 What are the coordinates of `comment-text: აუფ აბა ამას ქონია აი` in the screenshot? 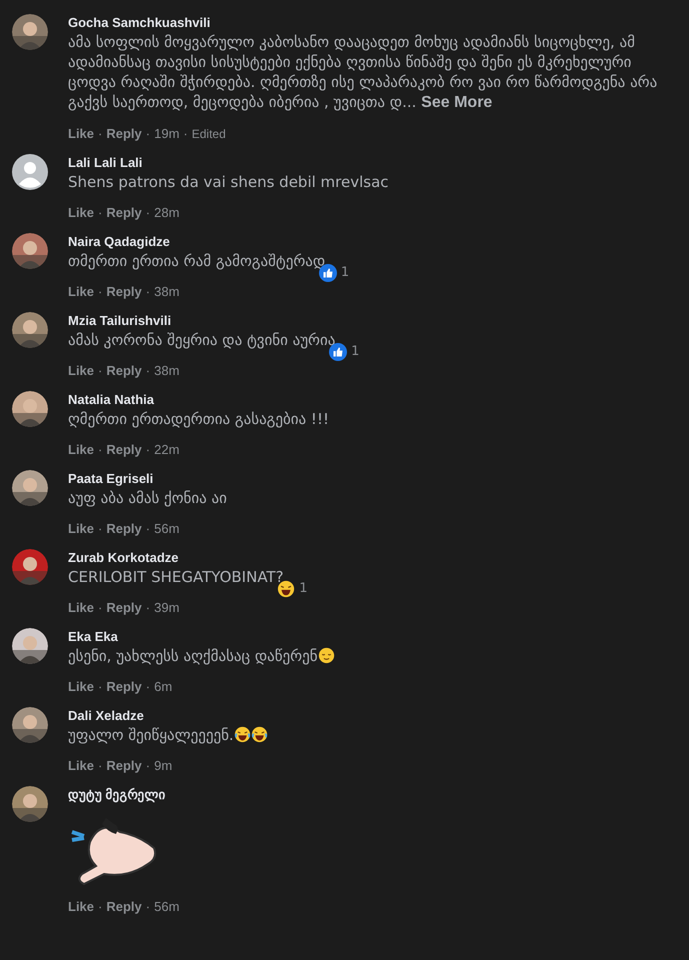 It's located at (147, 498).